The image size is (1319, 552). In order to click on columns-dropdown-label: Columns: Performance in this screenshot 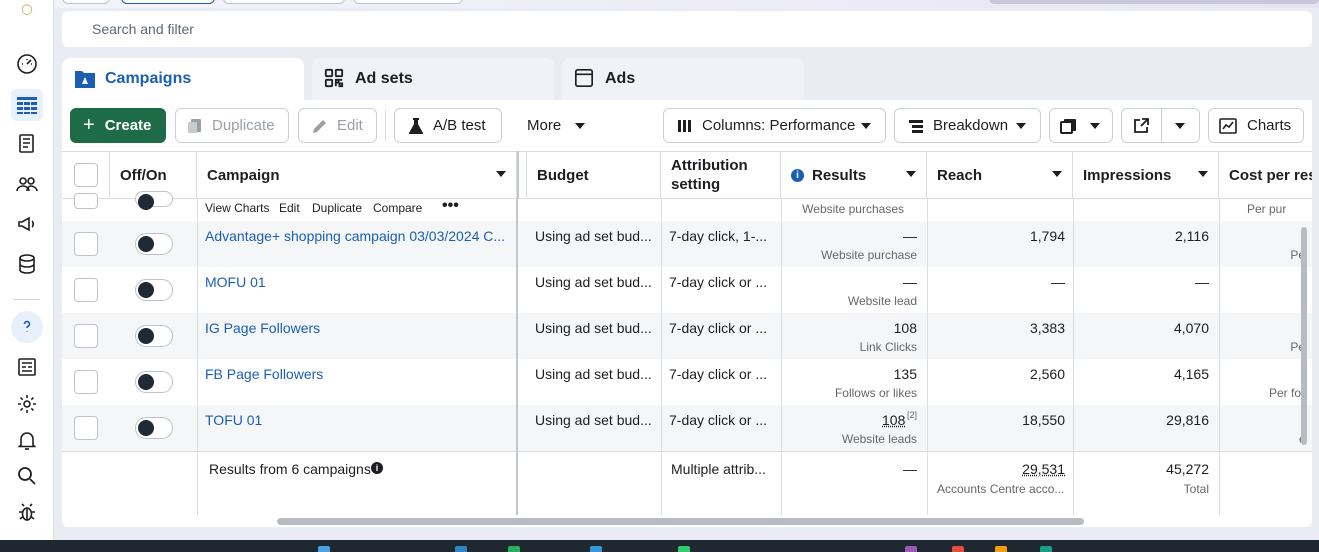, I will do `click(779, 125)`.